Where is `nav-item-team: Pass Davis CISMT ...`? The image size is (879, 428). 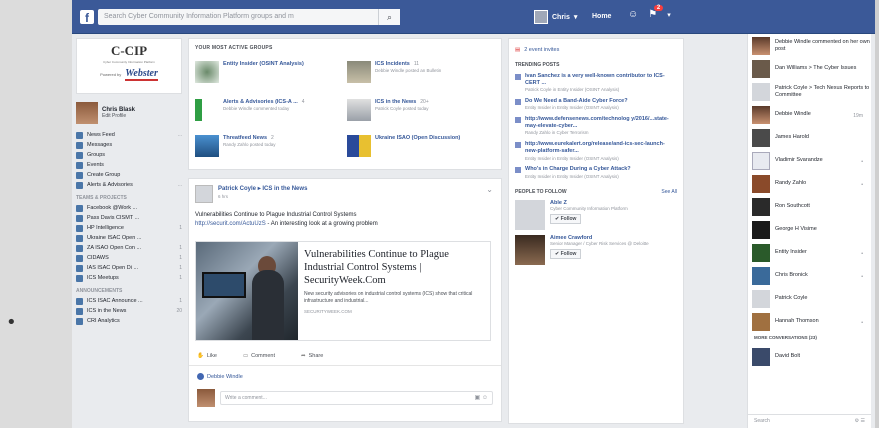
nav-item-team: Pass Davis CISMT ... is located at coordinates (129, 218).